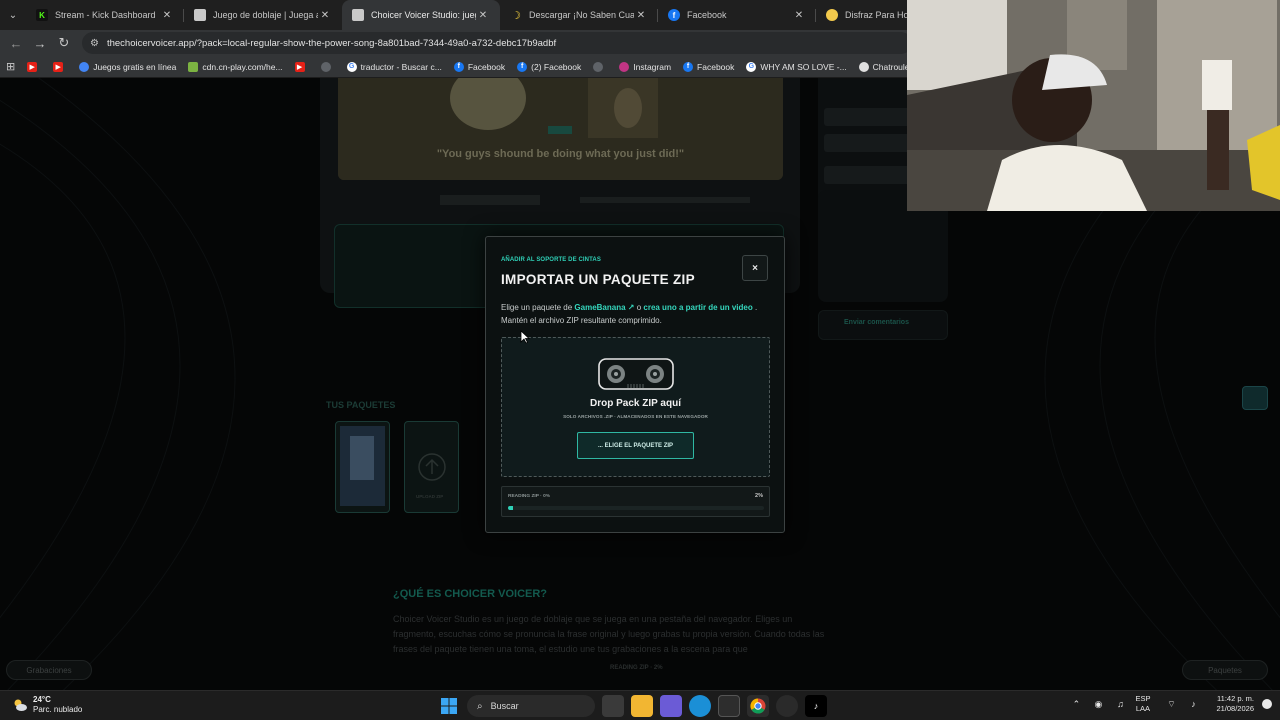 This screenshot has width=1280, height=720. Describe the element at coordinates (751, 66) in the screenshot. I see `google-icon: G` at that location.